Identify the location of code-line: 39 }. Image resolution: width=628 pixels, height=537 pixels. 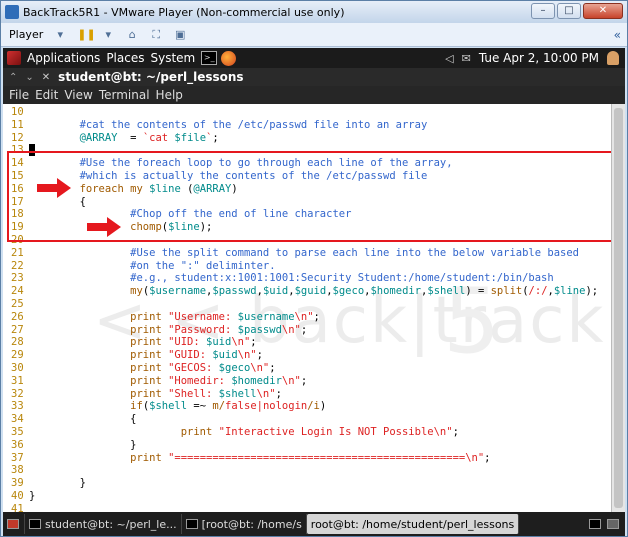
(44, 483).